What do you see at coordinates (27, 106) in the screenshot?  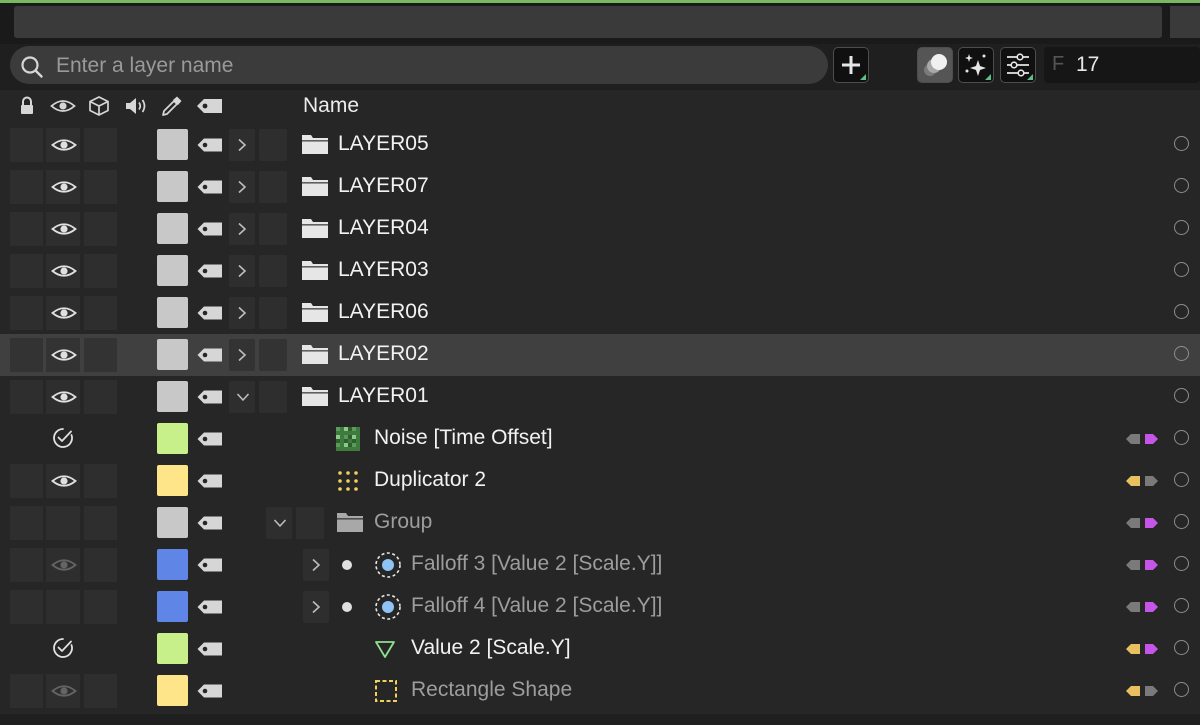 I see `lock-icon` at bounding box center [27, 106].